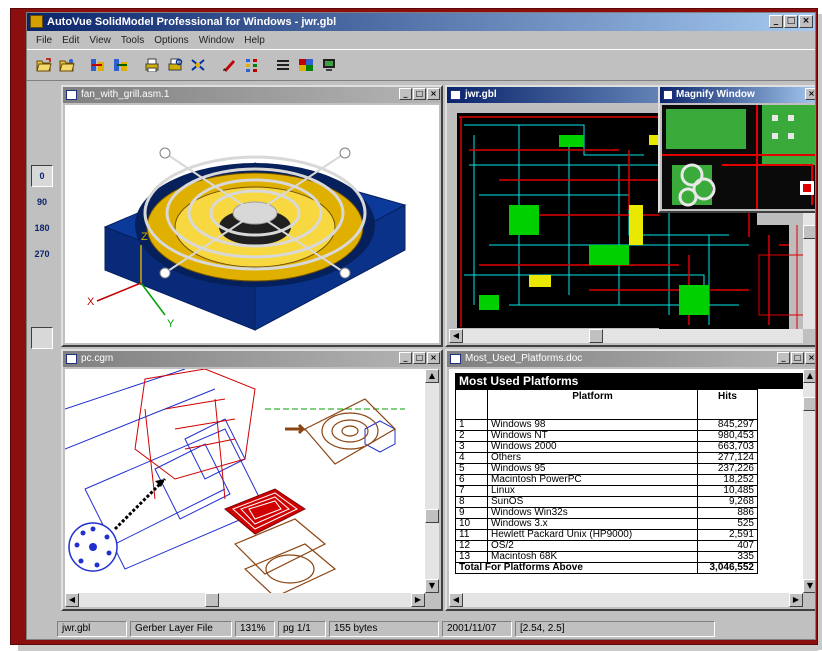 This screenshot has height=652, width=822. What do you see at coordinates (197, 65) in the screenshot?
I see `properties-icon` at bounding box center [197, 65].